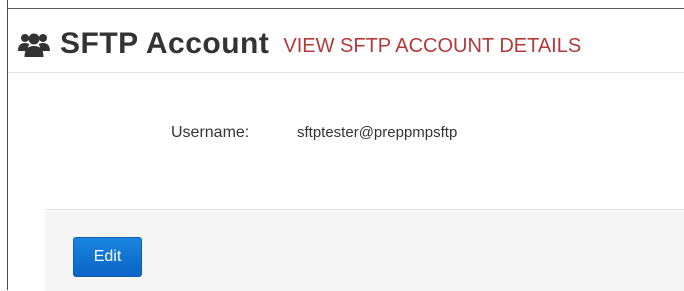  I want to click on username-label: Username:, so click(210, 132).